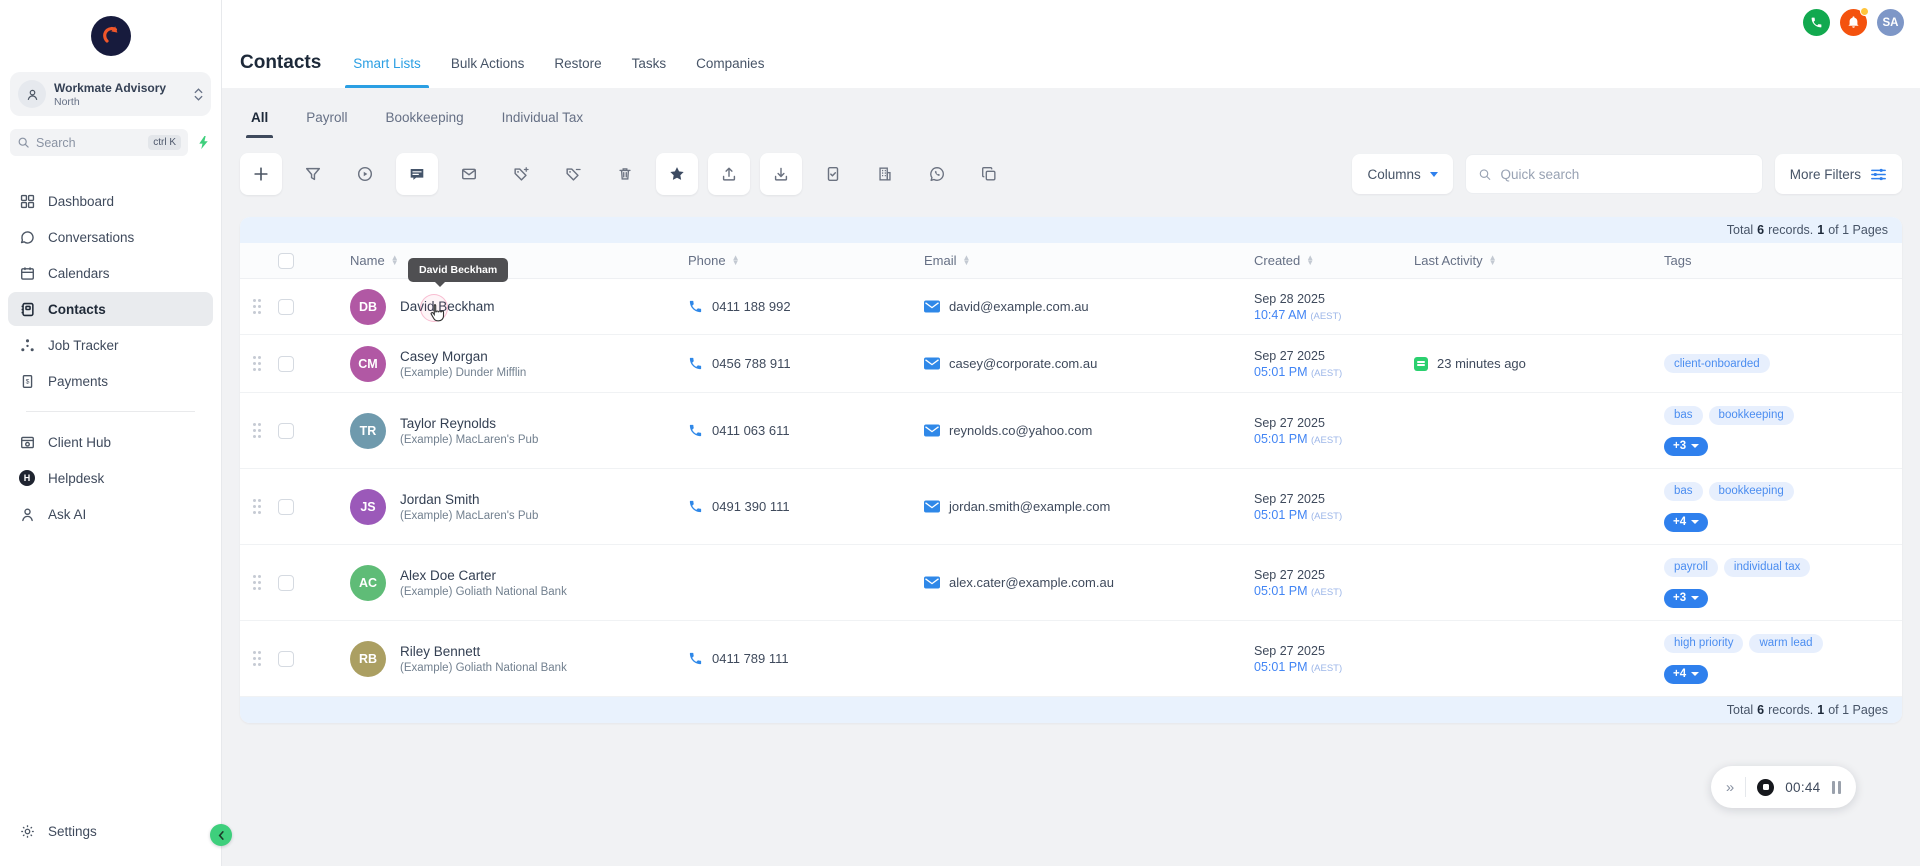 This screenshot has height=866, width=1920. Describe the element at coordinates (110, 381) in the screenshot. I see `sidebar-item-payments: $ Payments` at that location.